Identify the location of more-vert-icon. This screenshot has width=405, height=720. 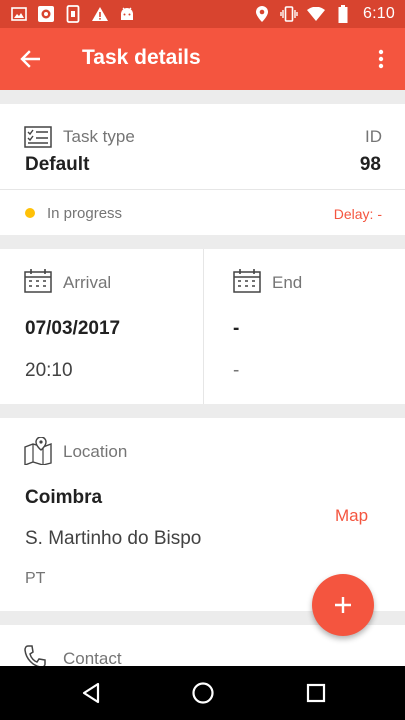
(381, 59).